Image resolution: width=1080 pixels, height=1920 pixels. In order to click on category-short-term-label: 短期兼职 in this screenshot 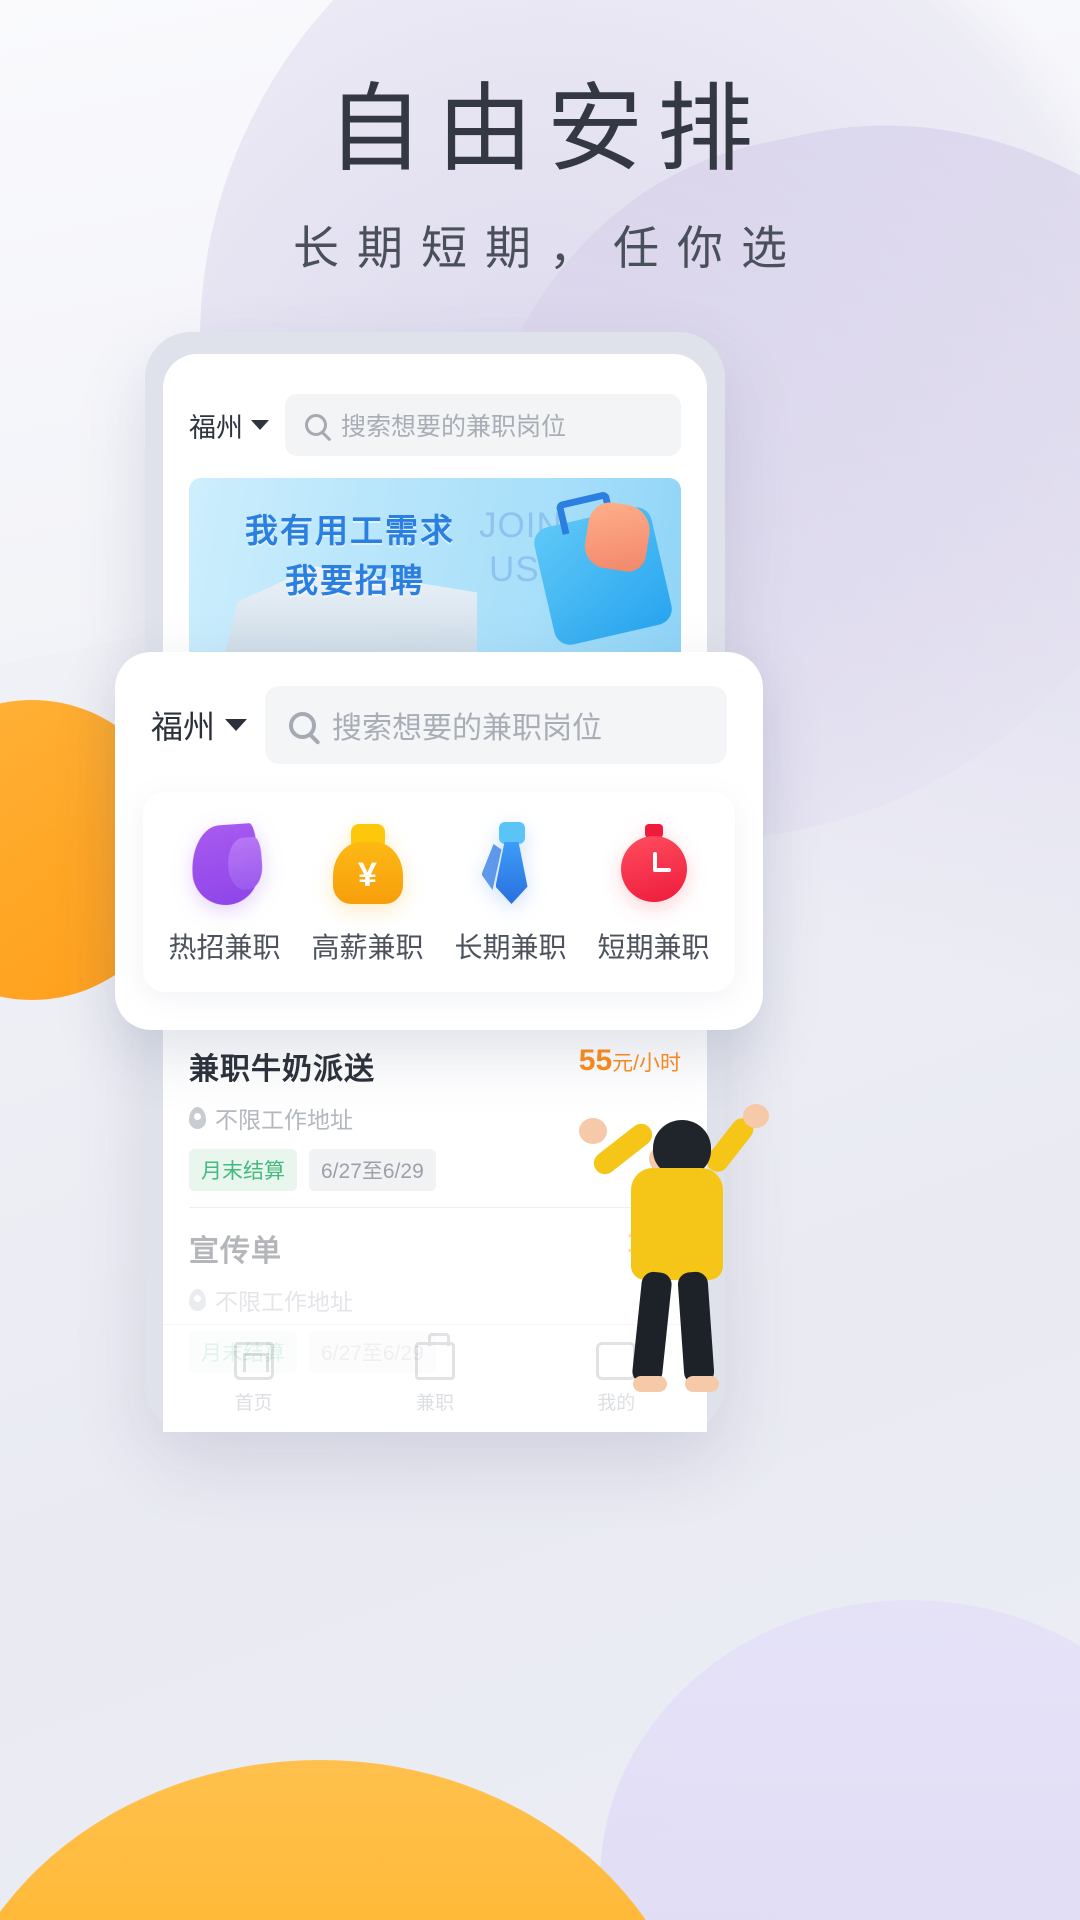, I will do `click(653, 947)`.